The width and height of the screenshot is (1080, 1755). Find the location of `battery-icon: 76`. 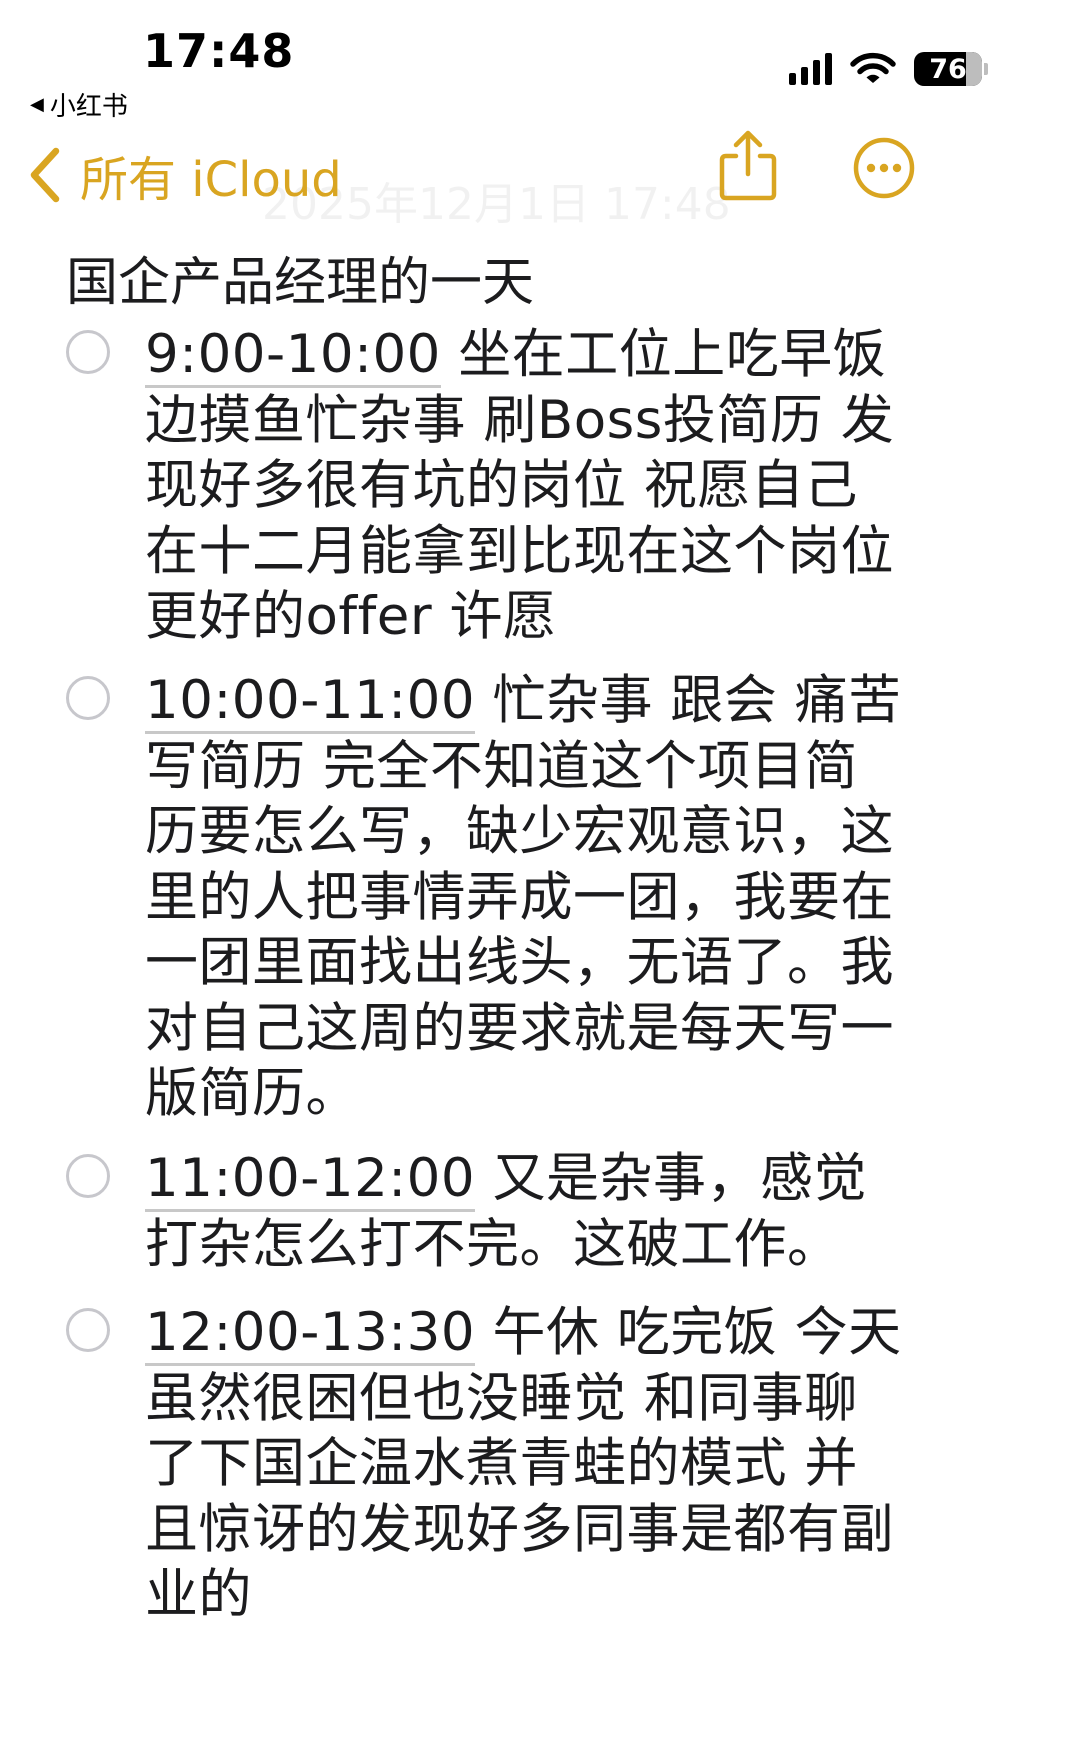

battery-icon: 76 is located at coordinates (951, 69).